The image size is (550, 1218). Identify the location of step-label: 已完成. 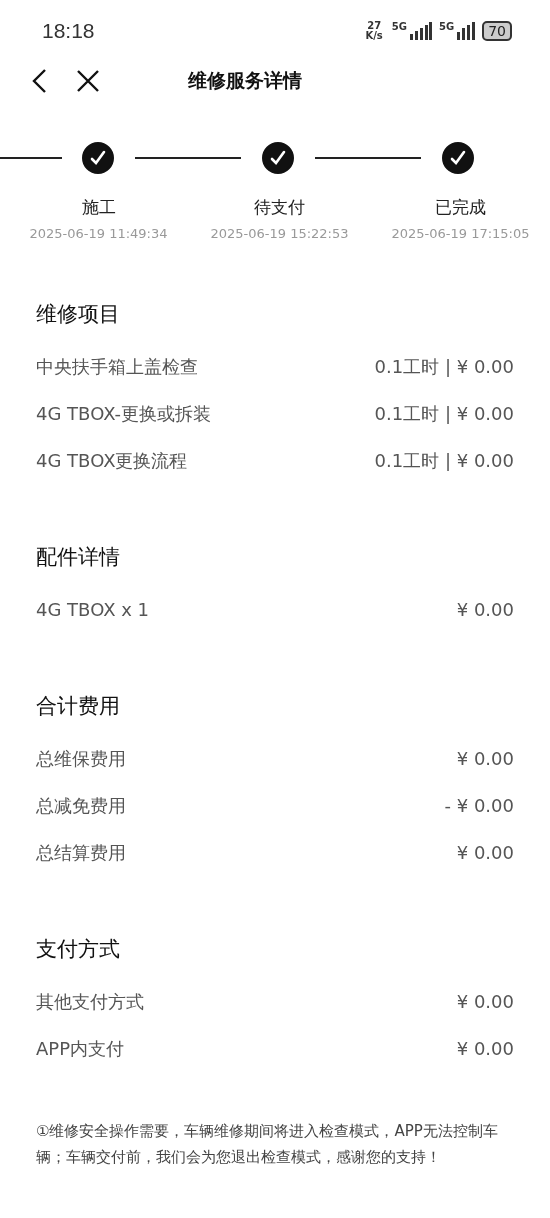
(460, 207).